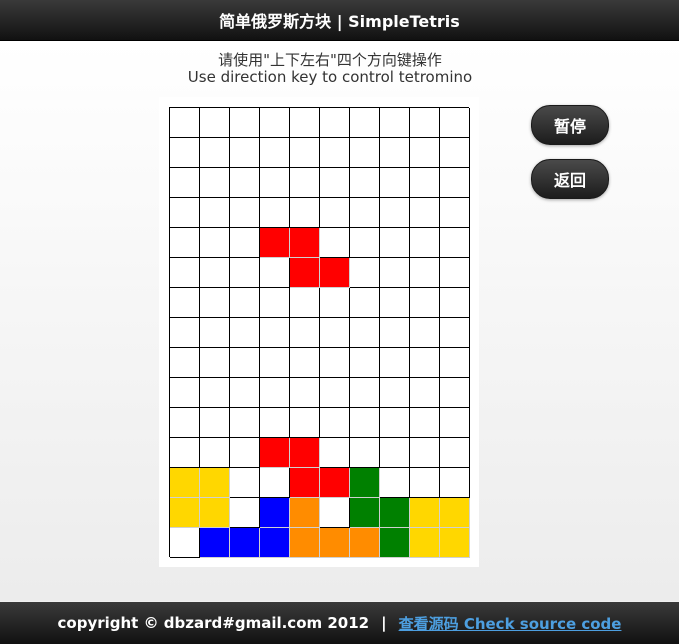 This screenshot has height=644, width=679. I want to click on app-header: 简单俄罗斯方块 | SimpleTetris, so click(339, 20).